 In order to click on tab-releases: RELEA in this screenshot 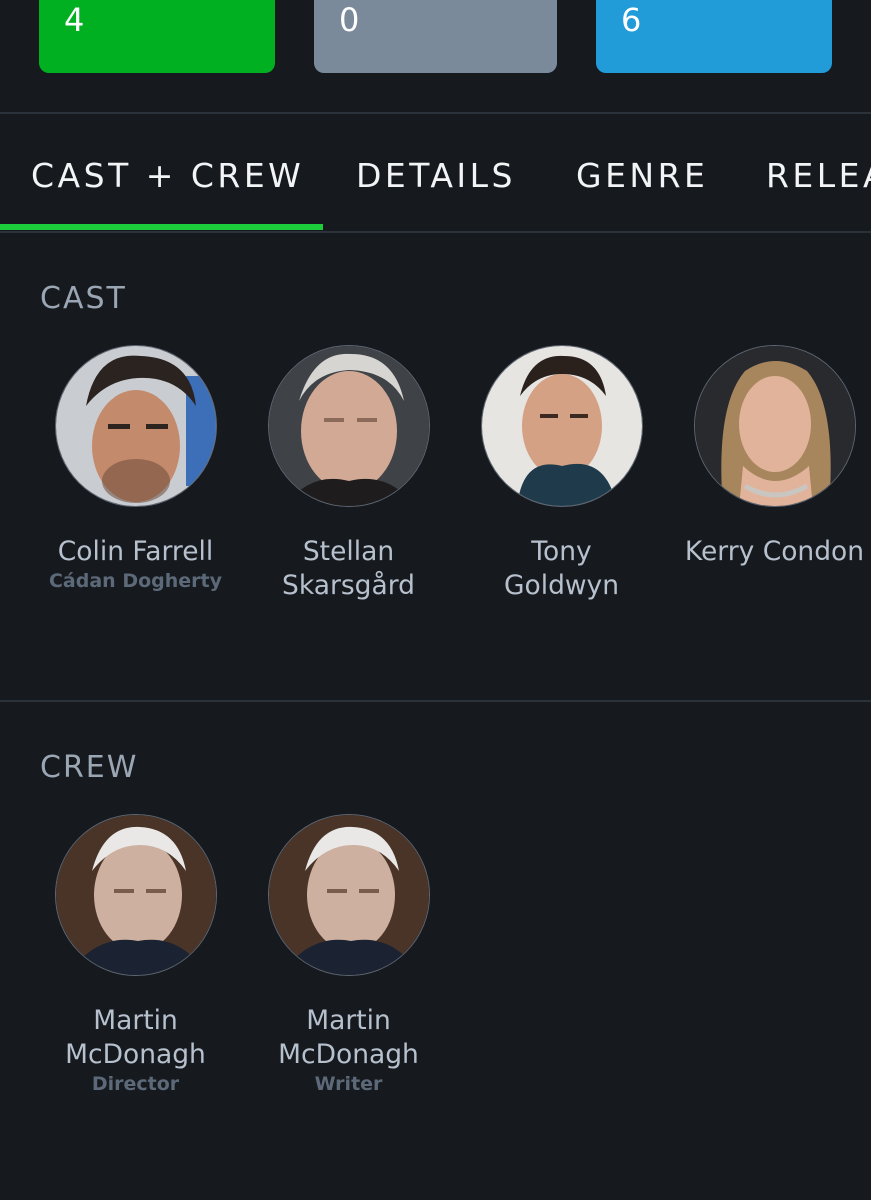, I will do `click(818, 175)`.